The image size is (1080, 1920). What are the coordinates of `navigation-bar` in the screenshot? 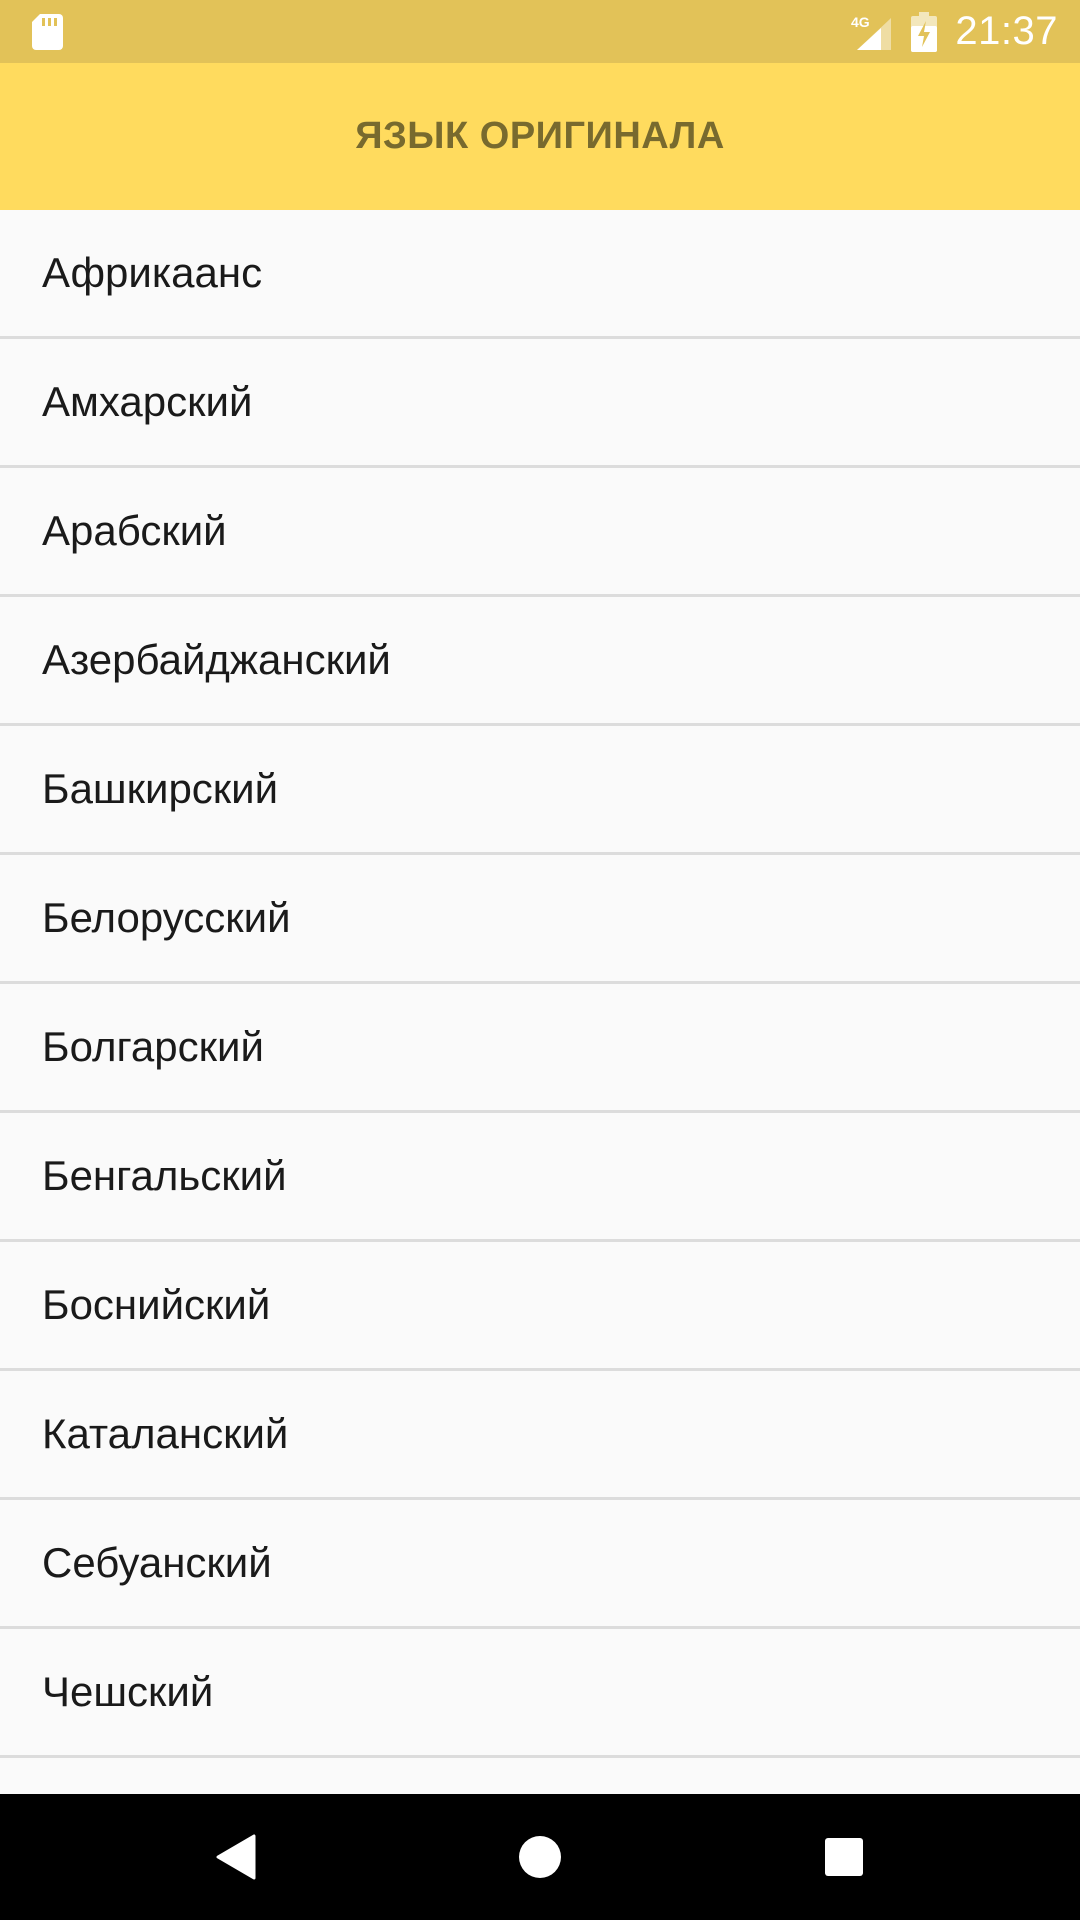 It's located at (540, 1857).